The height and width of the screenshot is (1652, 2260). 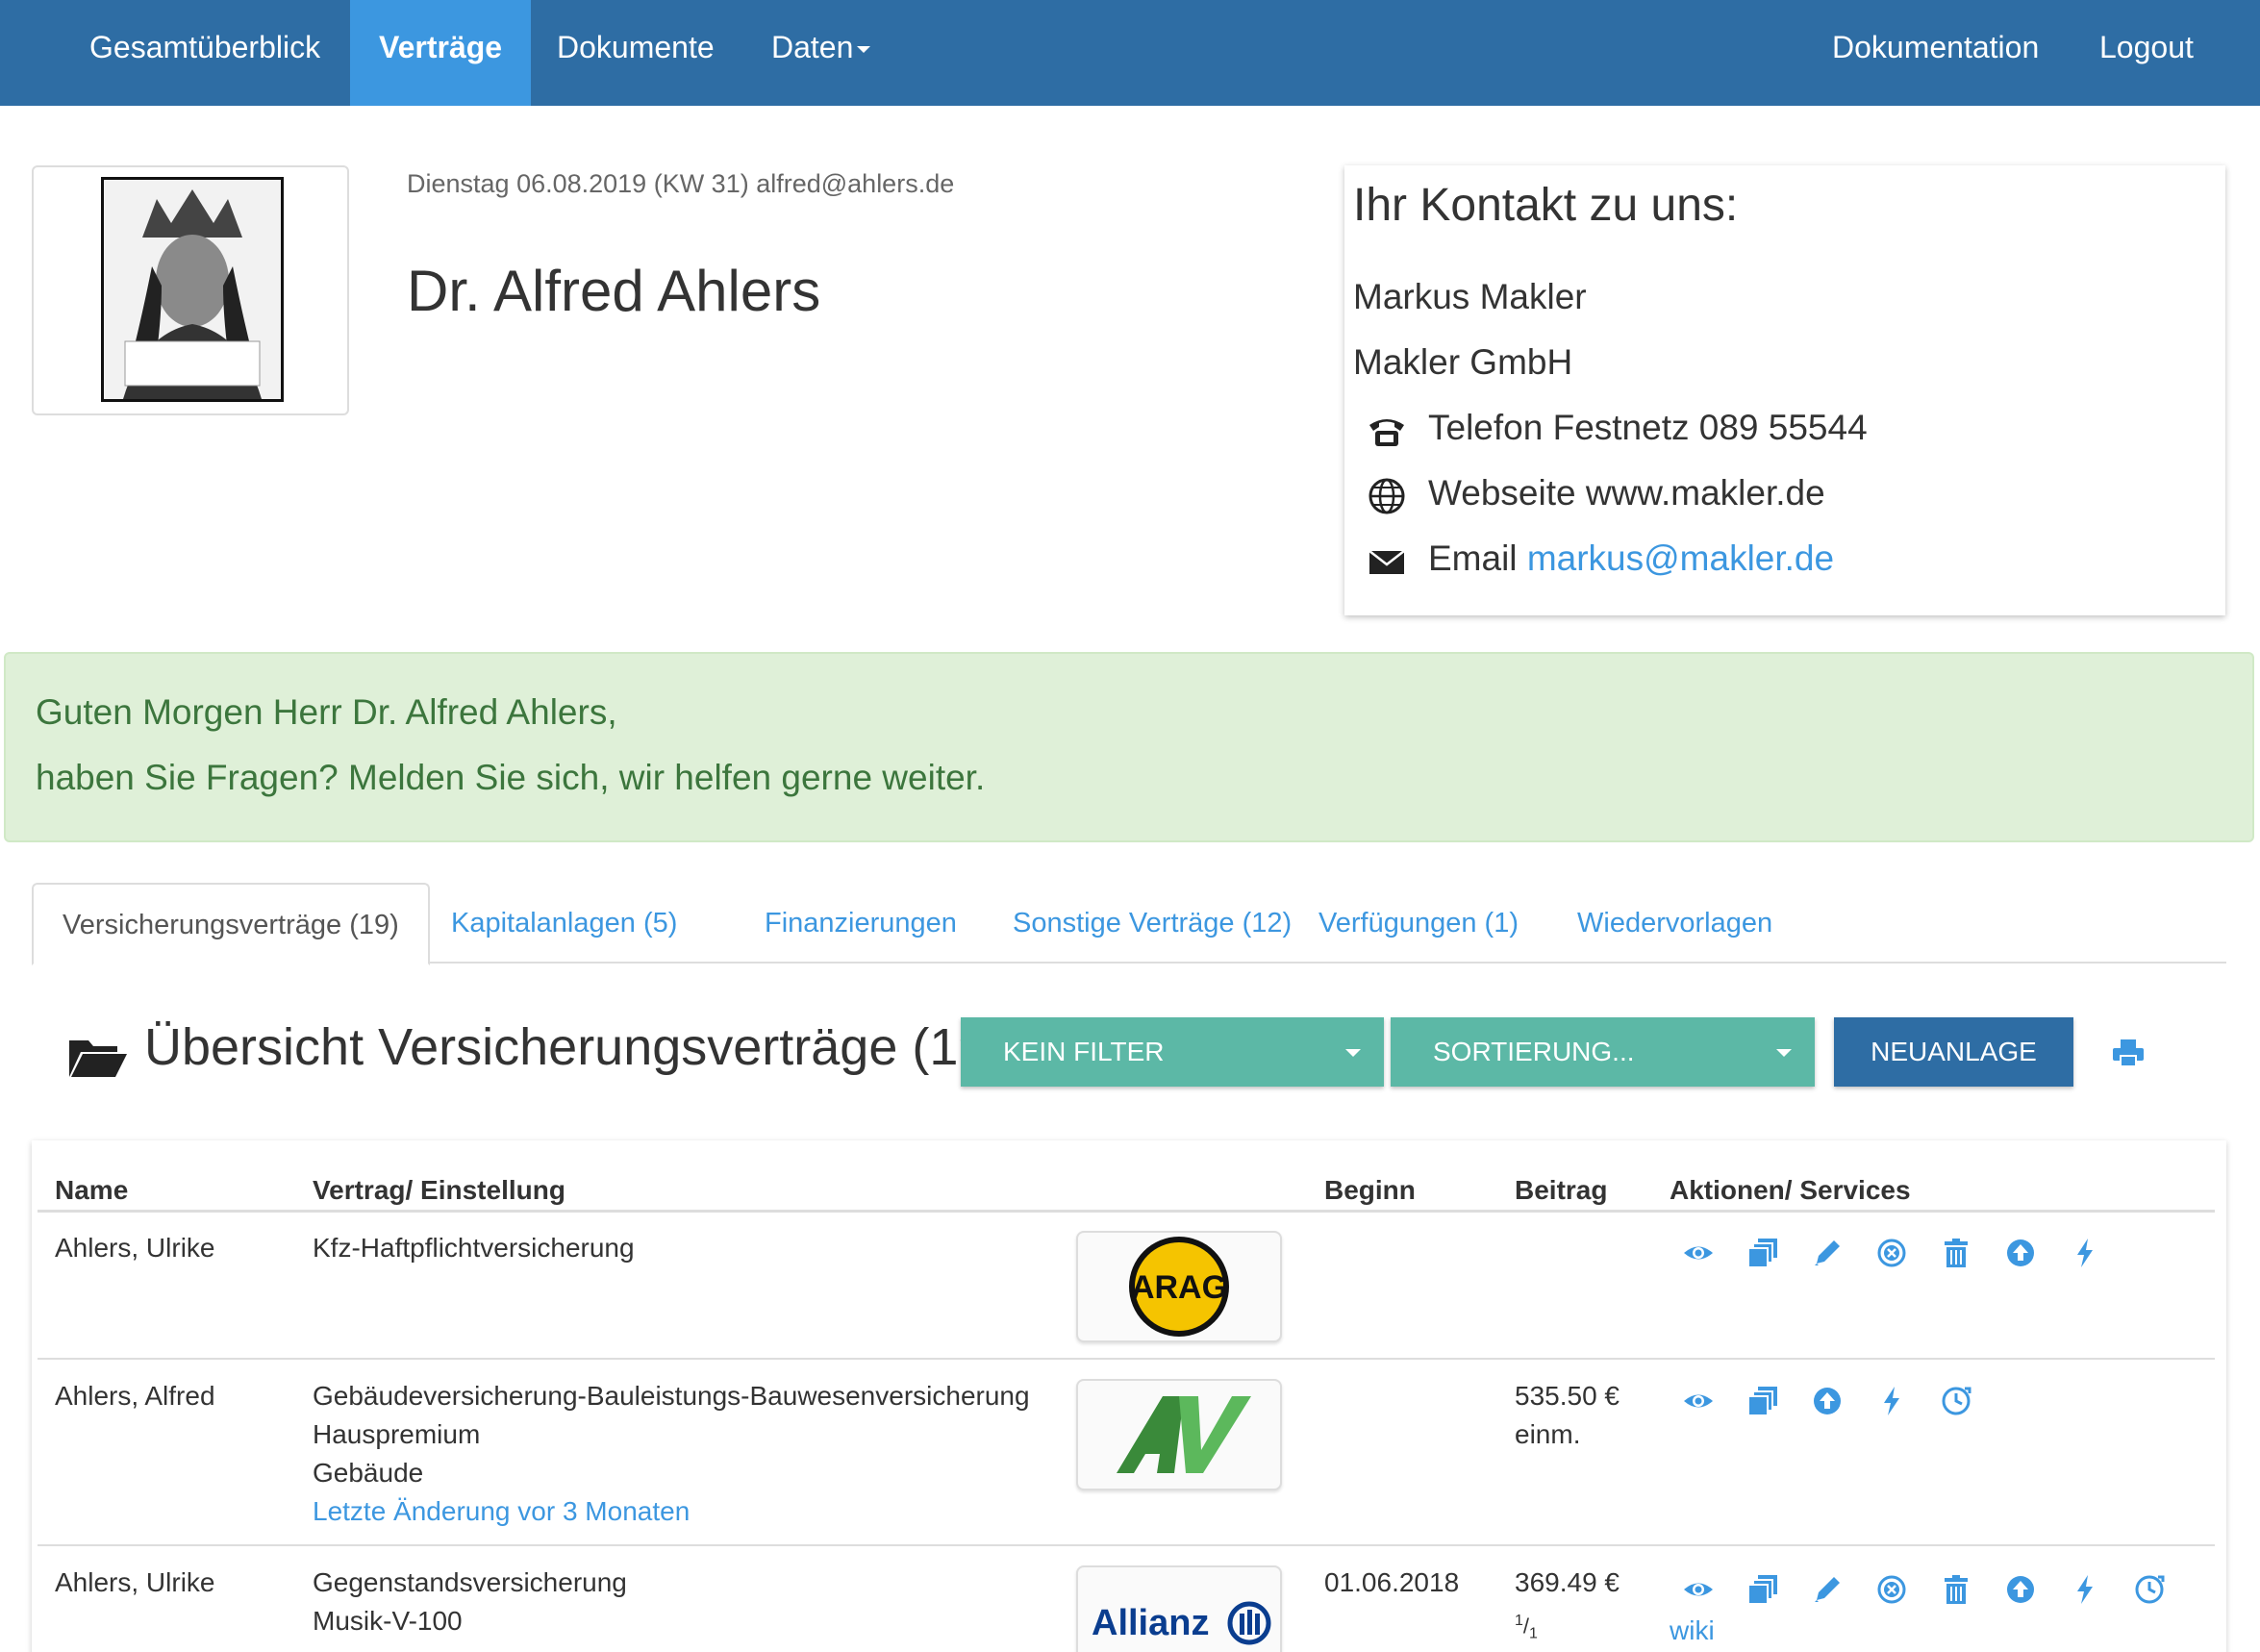 I want to click on row1-name: Ahlers, Ulrike, so click(x=135, y=1248).